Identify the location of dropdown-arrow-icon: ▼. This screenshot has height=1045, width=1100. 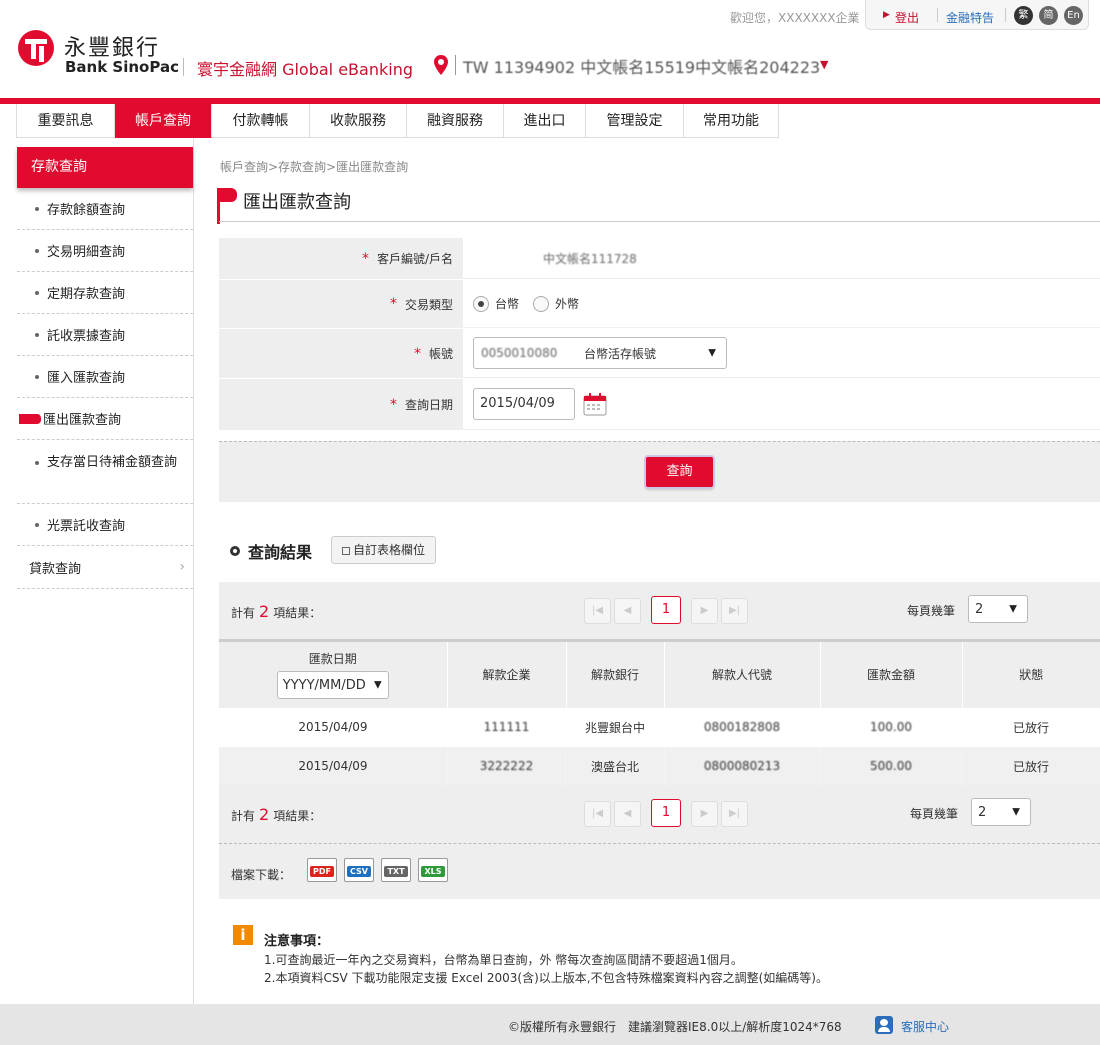
(712, 353).